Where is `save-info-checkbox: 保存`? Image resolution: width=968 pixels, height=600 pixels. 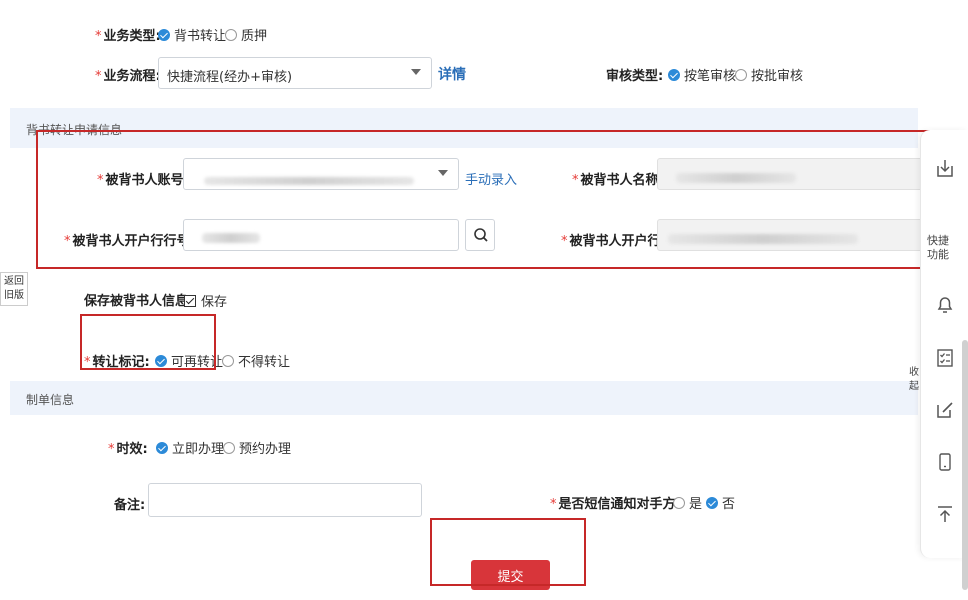
save-info-checkbox: 保存 is located at coordinates (205, 300).